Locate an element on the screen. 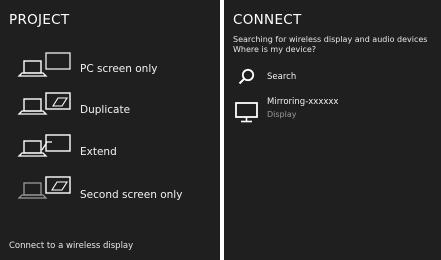  option-pc-screen-only: PC screen only is located at coordinates (110, 68).